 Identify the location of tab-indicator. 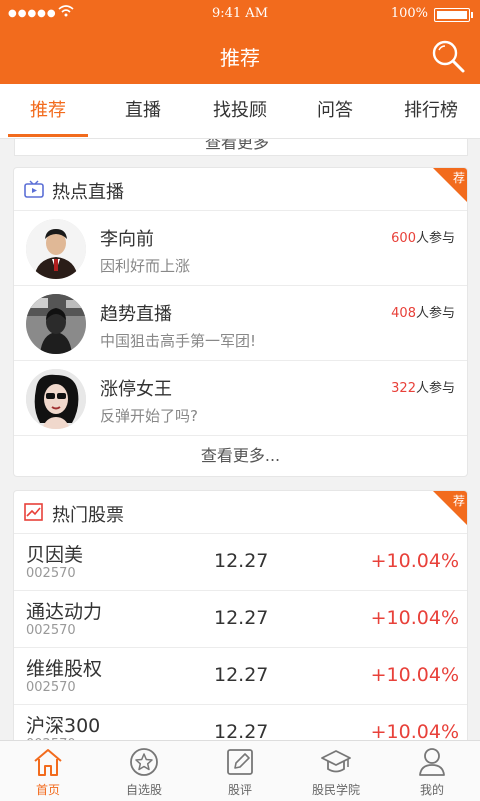
(48, 135).